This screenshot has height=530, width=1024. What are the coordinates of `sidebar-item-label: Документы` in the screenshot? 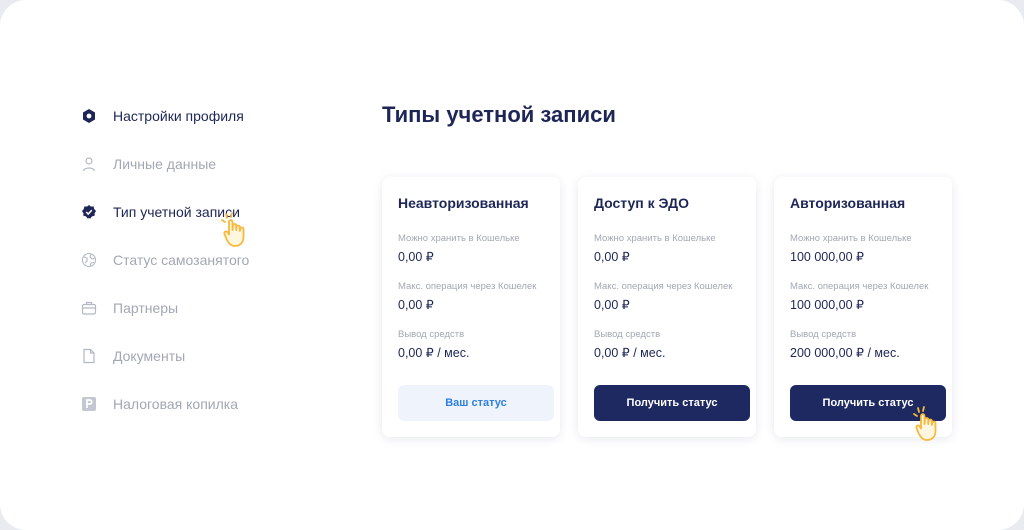 It's located at (149, 356).